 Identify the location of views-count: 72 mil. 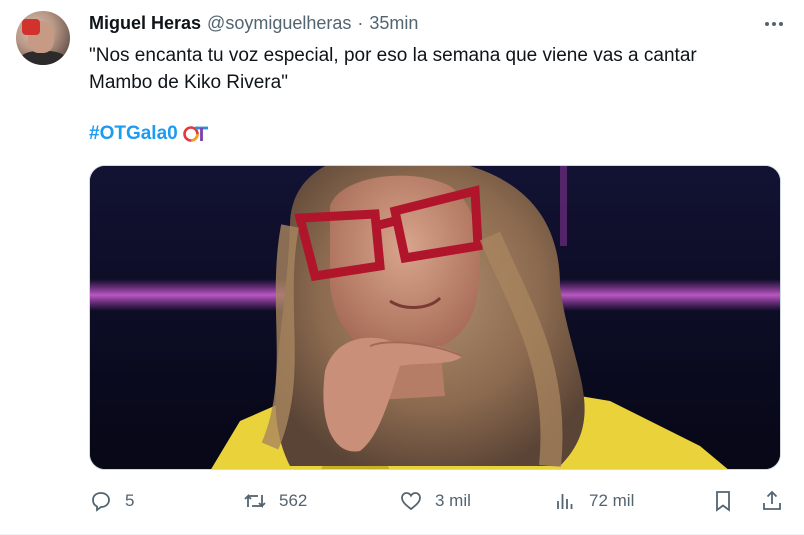
(612, 500).